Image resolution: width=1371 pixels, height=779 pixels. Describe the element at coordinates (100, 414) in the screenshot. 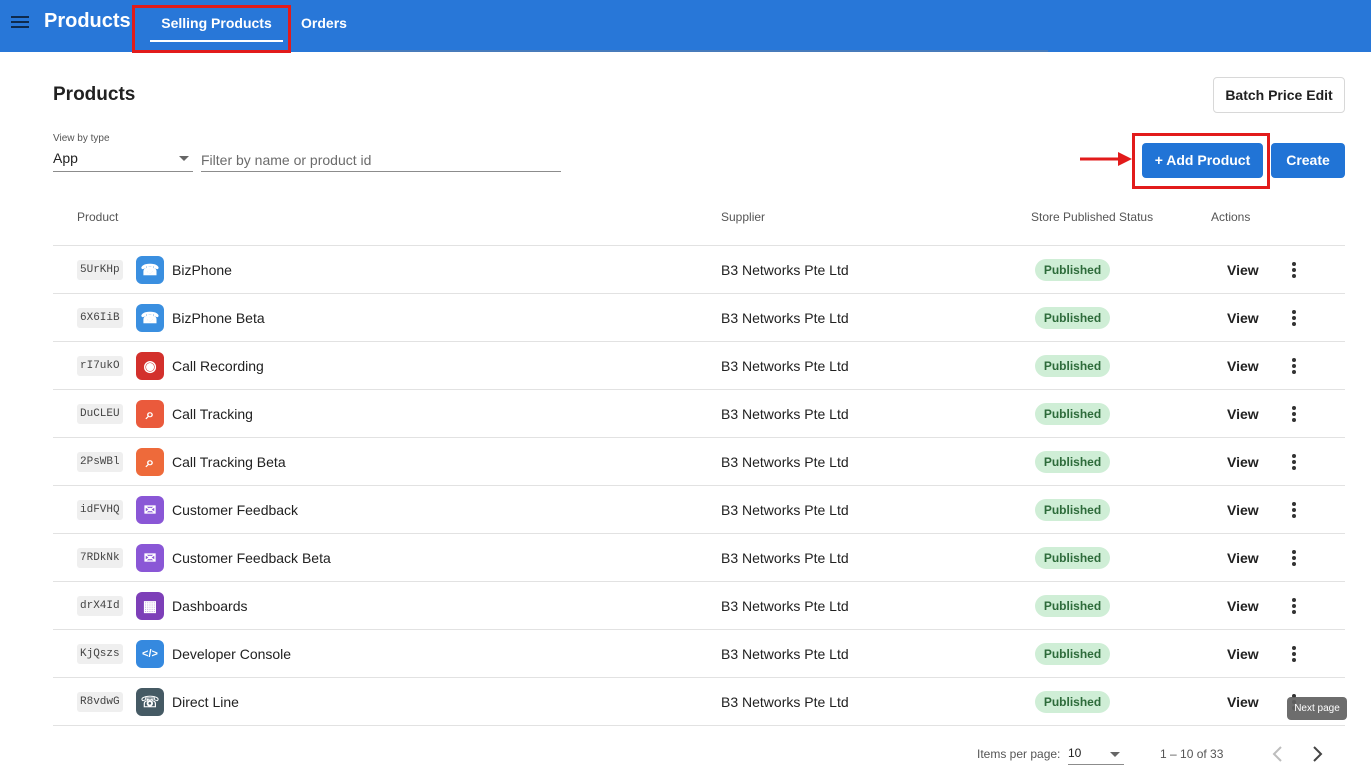

I see `product-id: DuCLEU` at that location.